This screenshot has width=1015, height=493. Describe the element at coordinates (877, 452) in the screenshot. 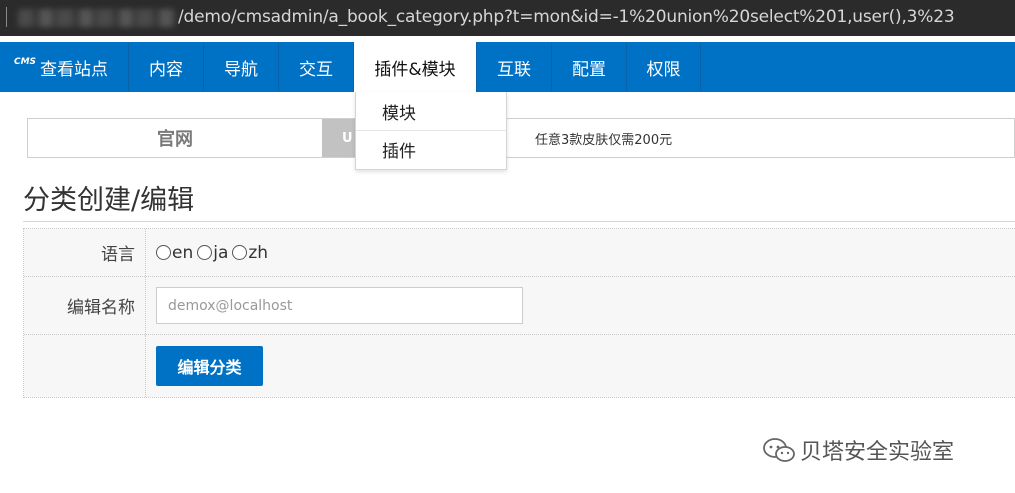

I see `watermark-text: 贝塔安全实验室` at that location.